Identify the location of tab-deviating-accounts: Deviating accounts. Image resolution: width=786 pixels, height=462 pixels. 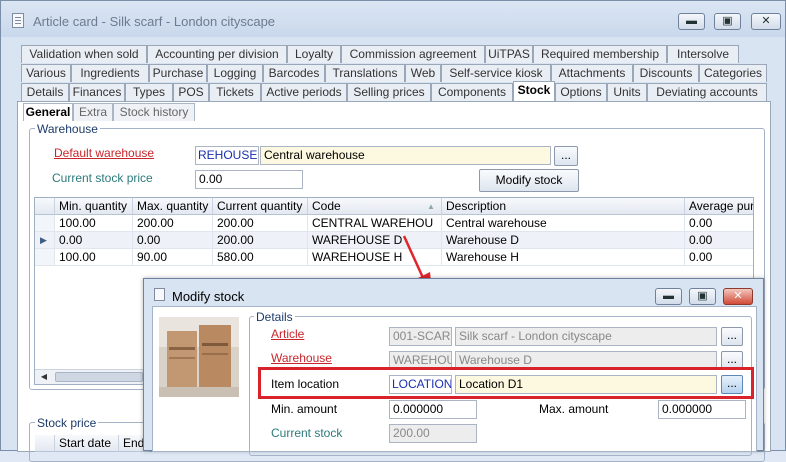
(707, 92).